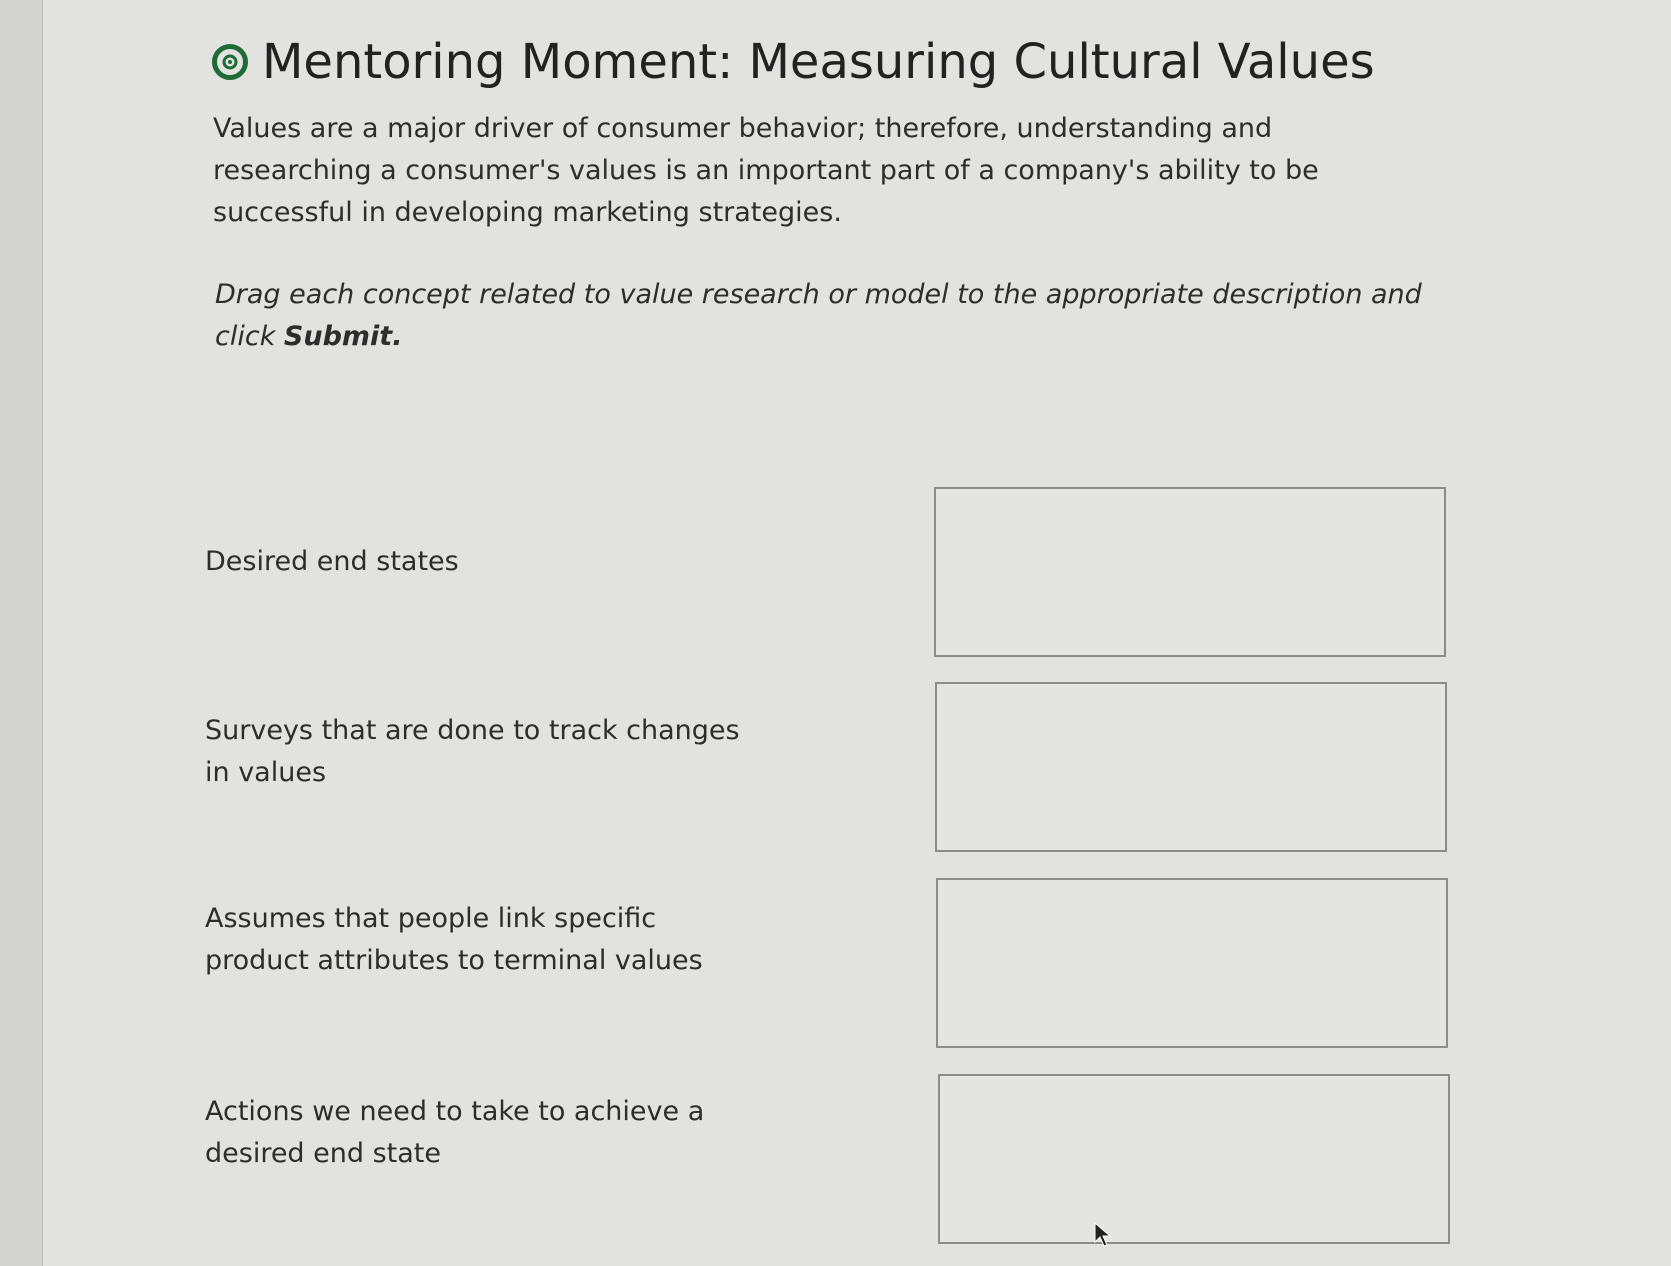  I want to click on row-label-desired-end-states: Desired end states, so click(332, 561).